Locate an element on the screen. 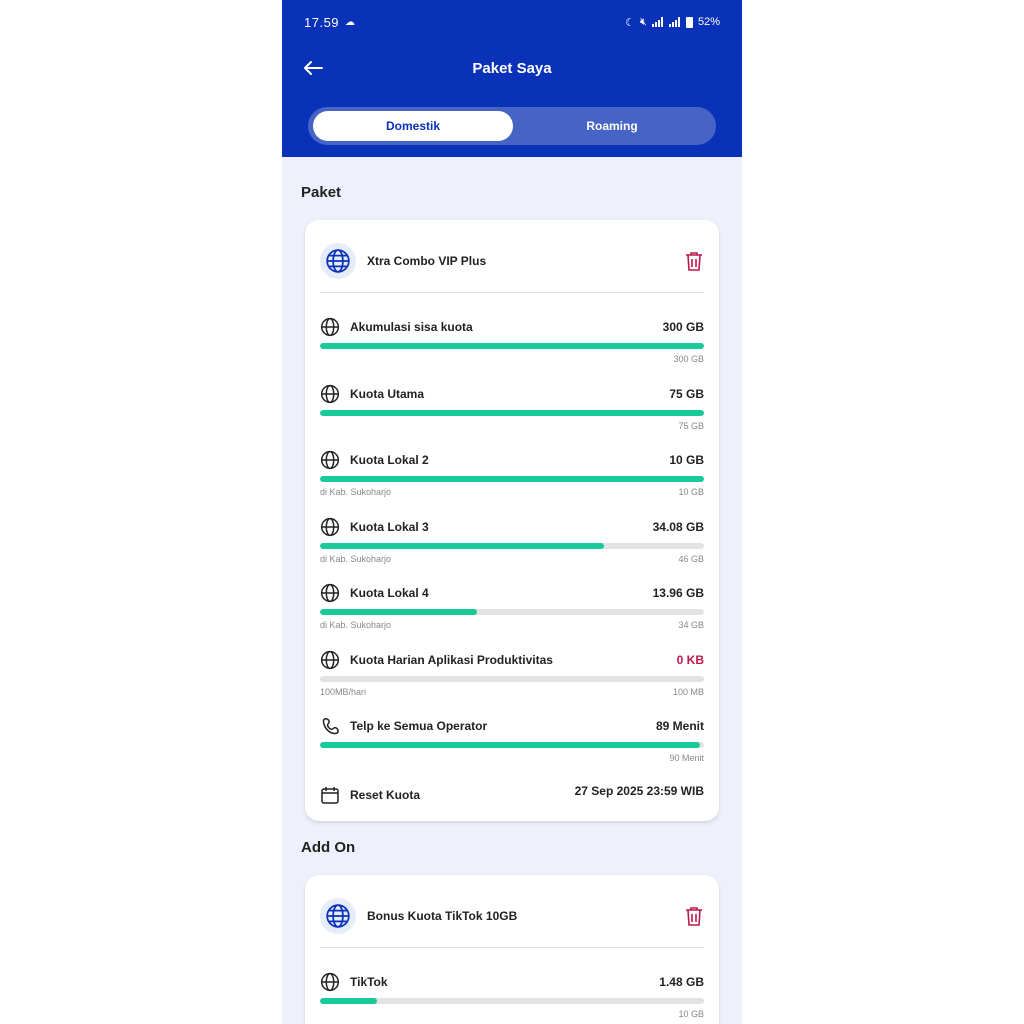 Image resolution: width=1024 pixels, height=1024 pixels. battery-icon is located at coordinates (689, 22).